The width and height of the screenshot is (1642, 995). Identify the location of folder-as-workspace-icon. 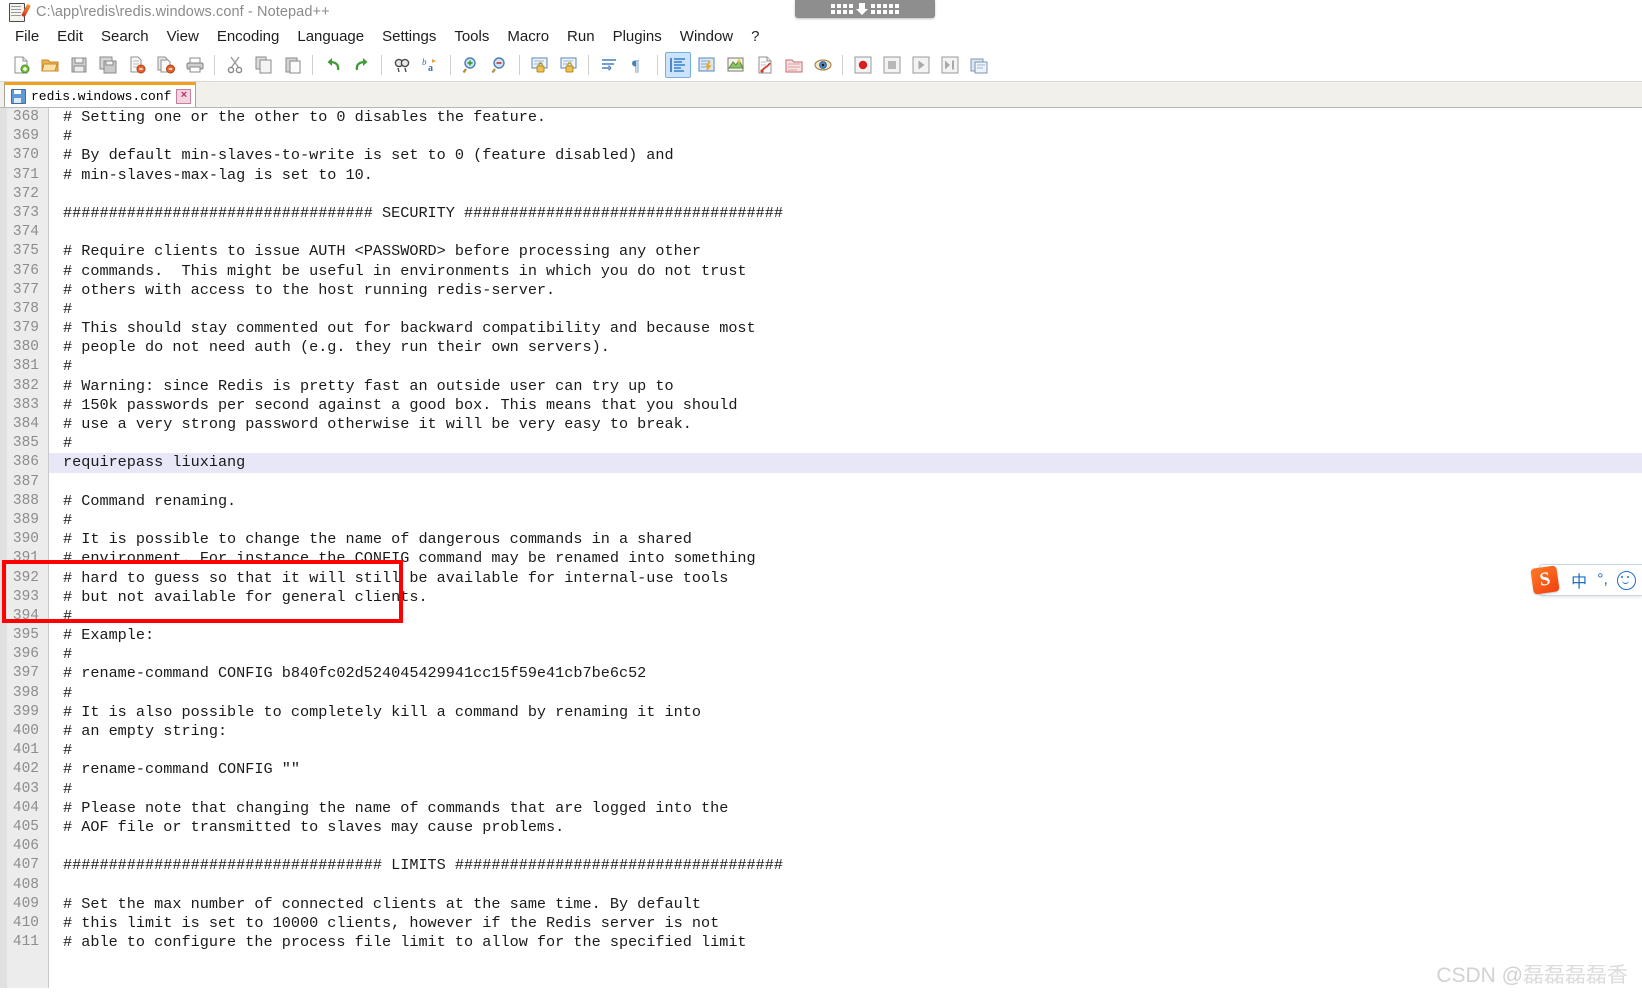
(794, 65).